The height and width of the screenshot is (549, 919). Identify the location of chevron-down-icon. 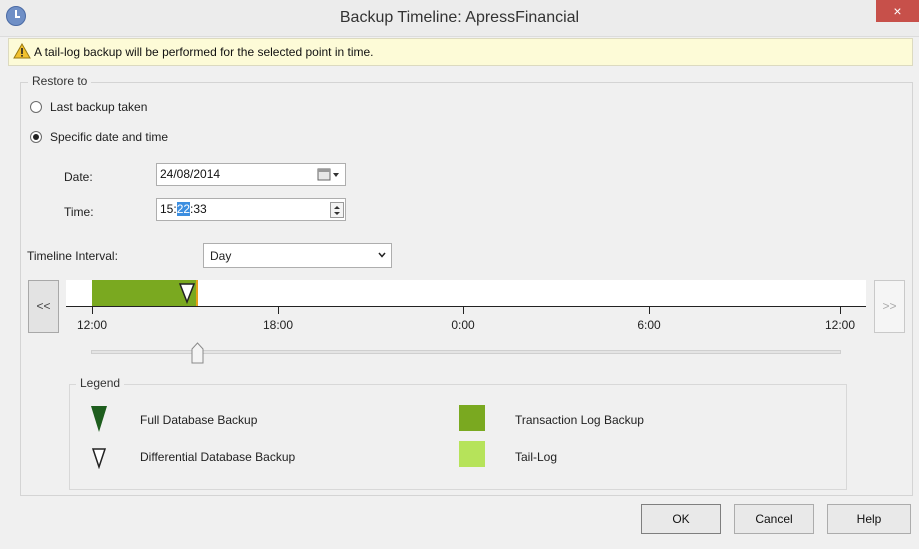
(382, 255).